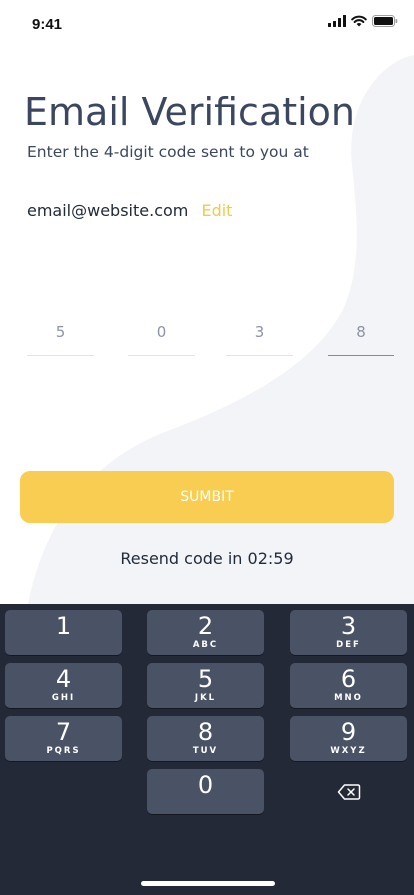  What do you see at coordinates (259, 332) in the screenshot?
I see `code-digit: 3` at bounding box center [259, 332].